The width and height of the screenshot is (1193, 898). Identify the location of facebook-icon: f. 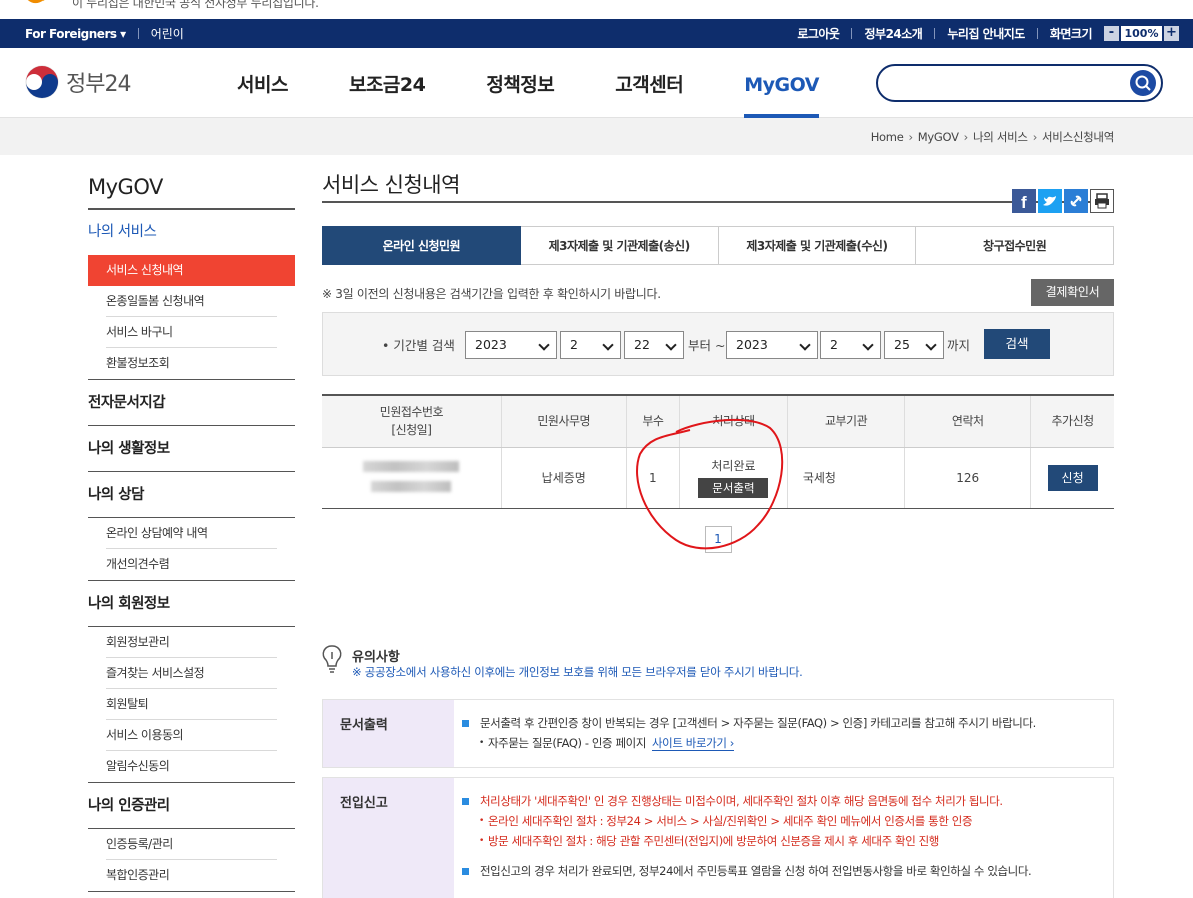
(1024, 194).